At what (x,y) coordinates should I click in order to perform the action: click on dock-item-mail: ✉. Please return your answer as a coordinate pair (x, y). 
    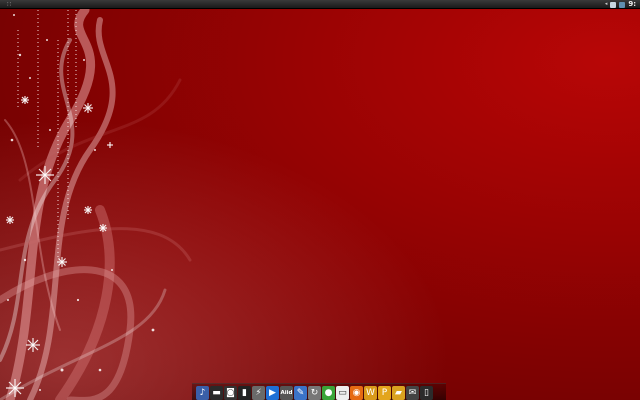
    Looking at the image, I should click on (412, 393).